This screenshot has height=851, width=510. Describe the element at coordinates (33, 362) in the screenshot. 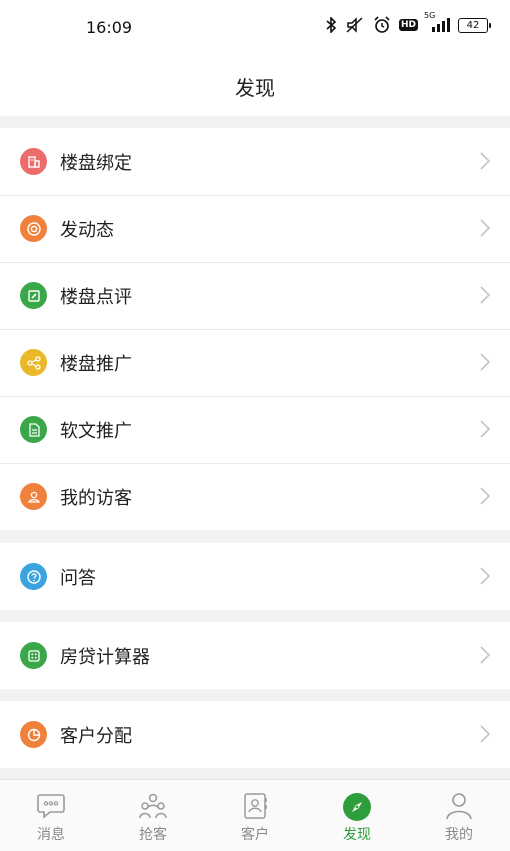

I see `share-icon` at that location.